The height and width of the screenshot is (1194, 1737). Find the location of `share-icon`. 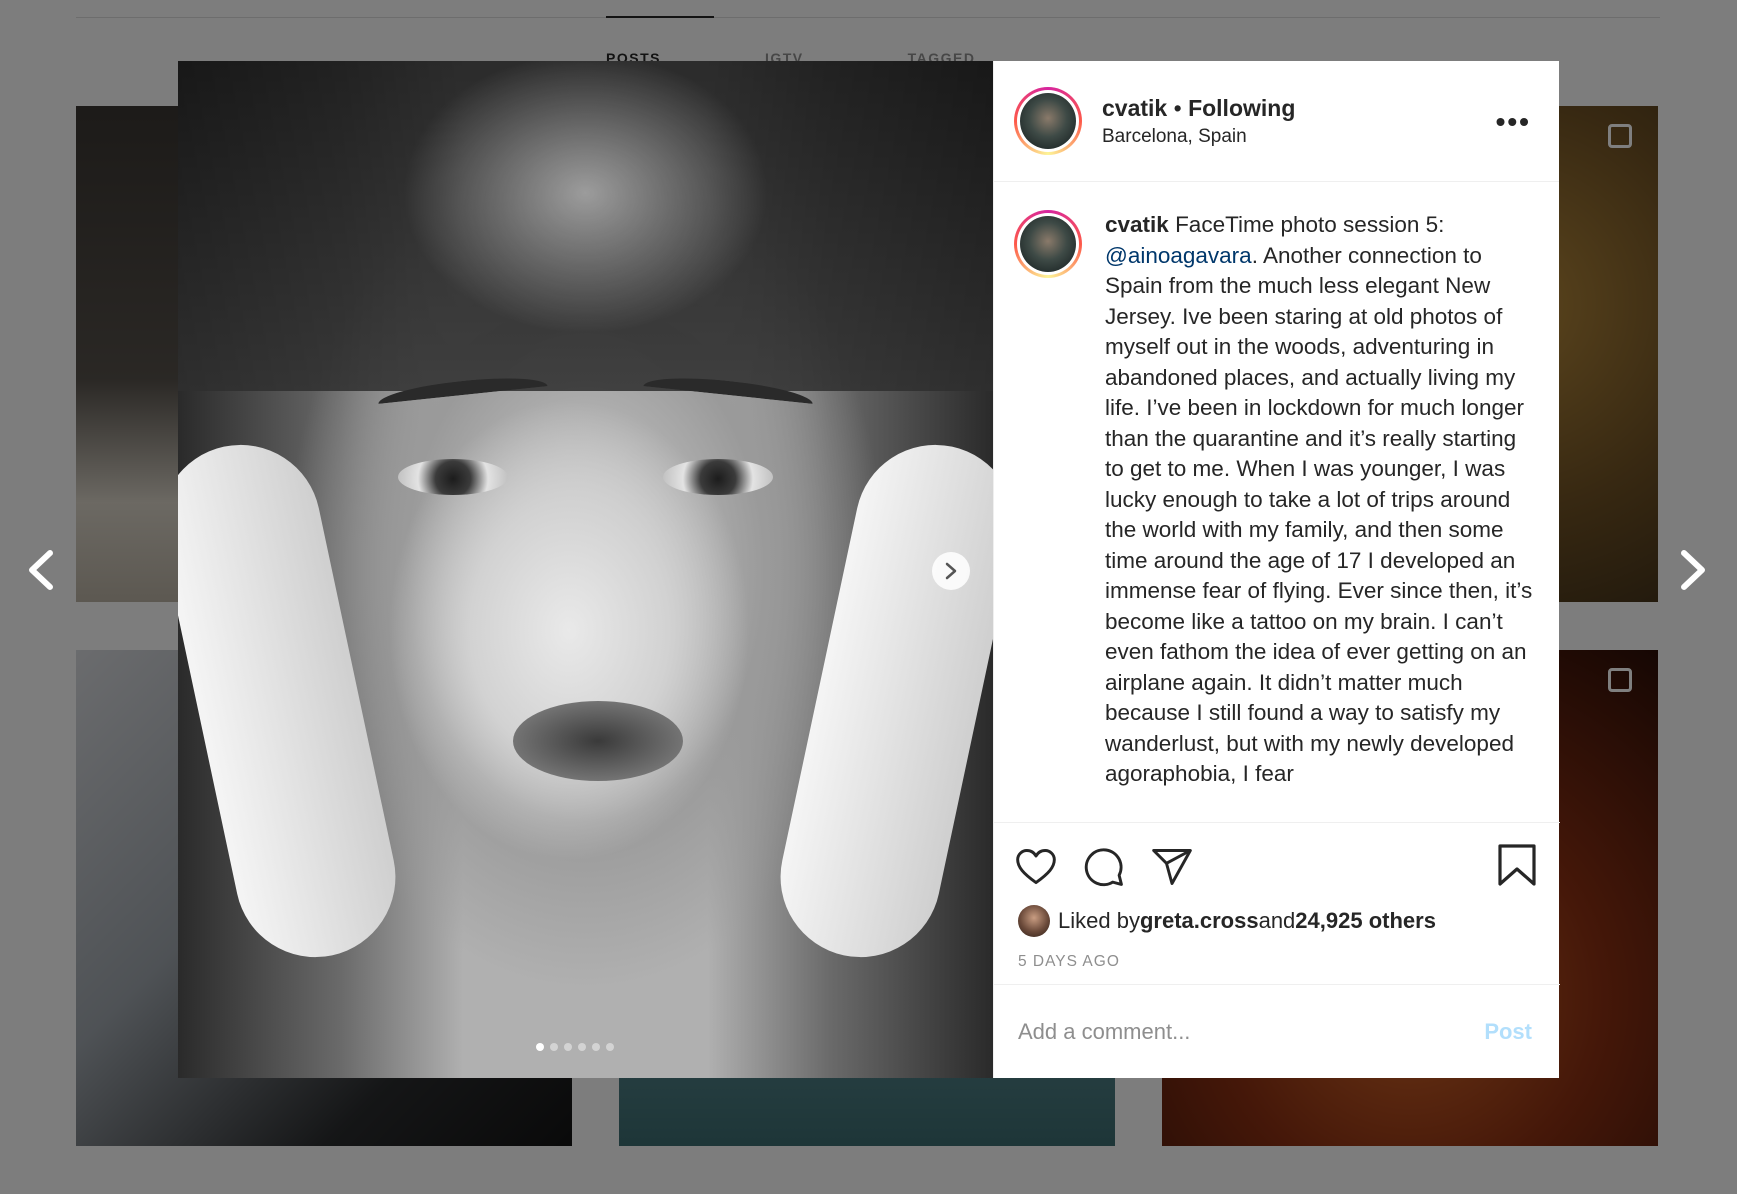

share-icon is located at coordinates (1172, 867).